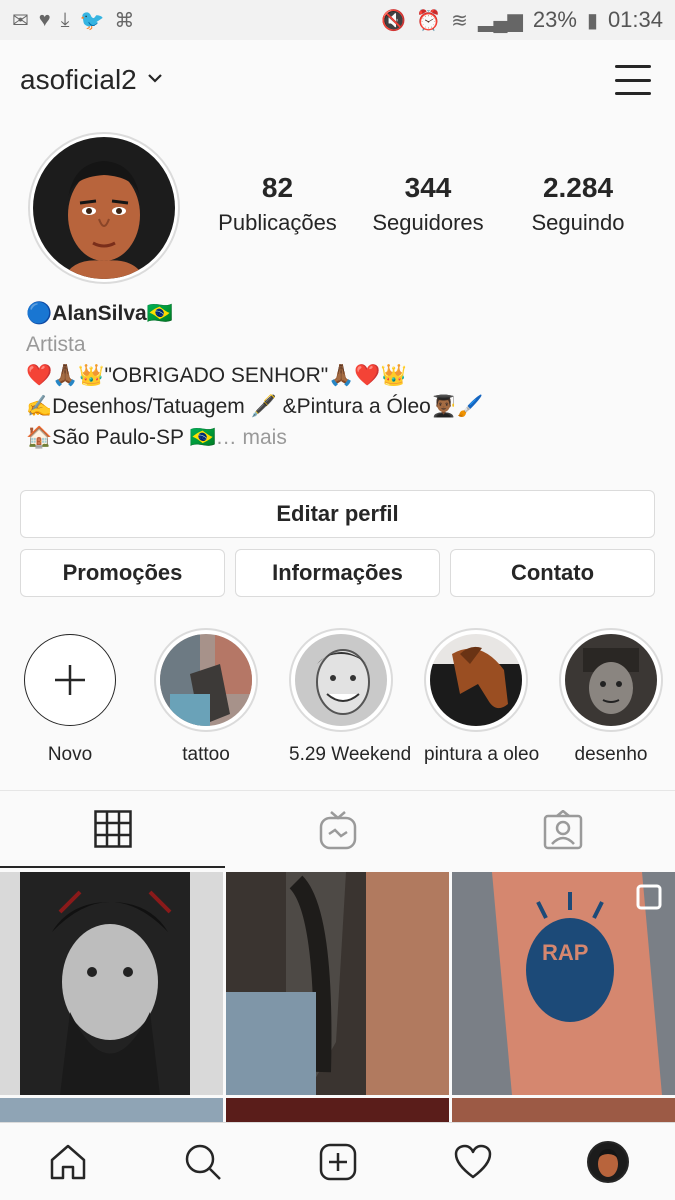  I want to click on avatar, so click(104, 208).